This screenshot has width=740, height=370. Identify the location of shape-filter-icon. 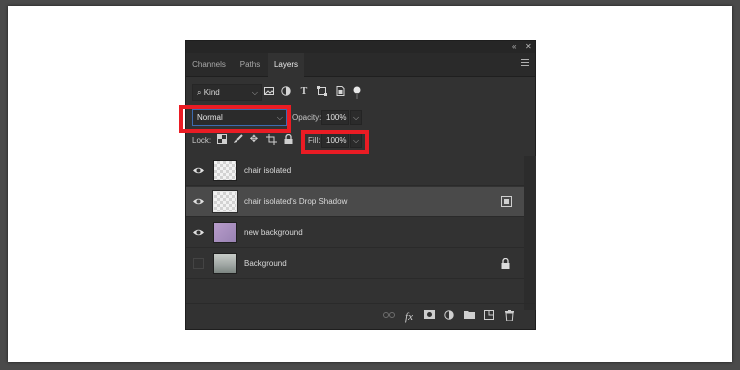
(322, 92).